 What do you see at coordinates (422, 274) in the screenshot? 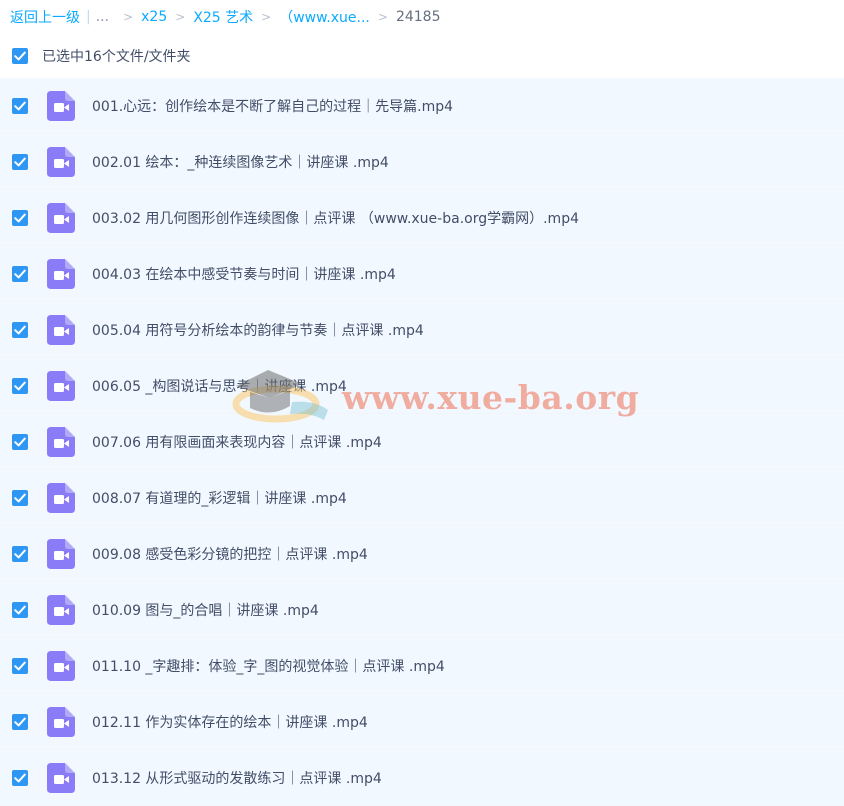
I see `file-row: 004.03 在绘本中感受节奏与时间｜讲座课 .mp4` at bounding box center [422, 274].